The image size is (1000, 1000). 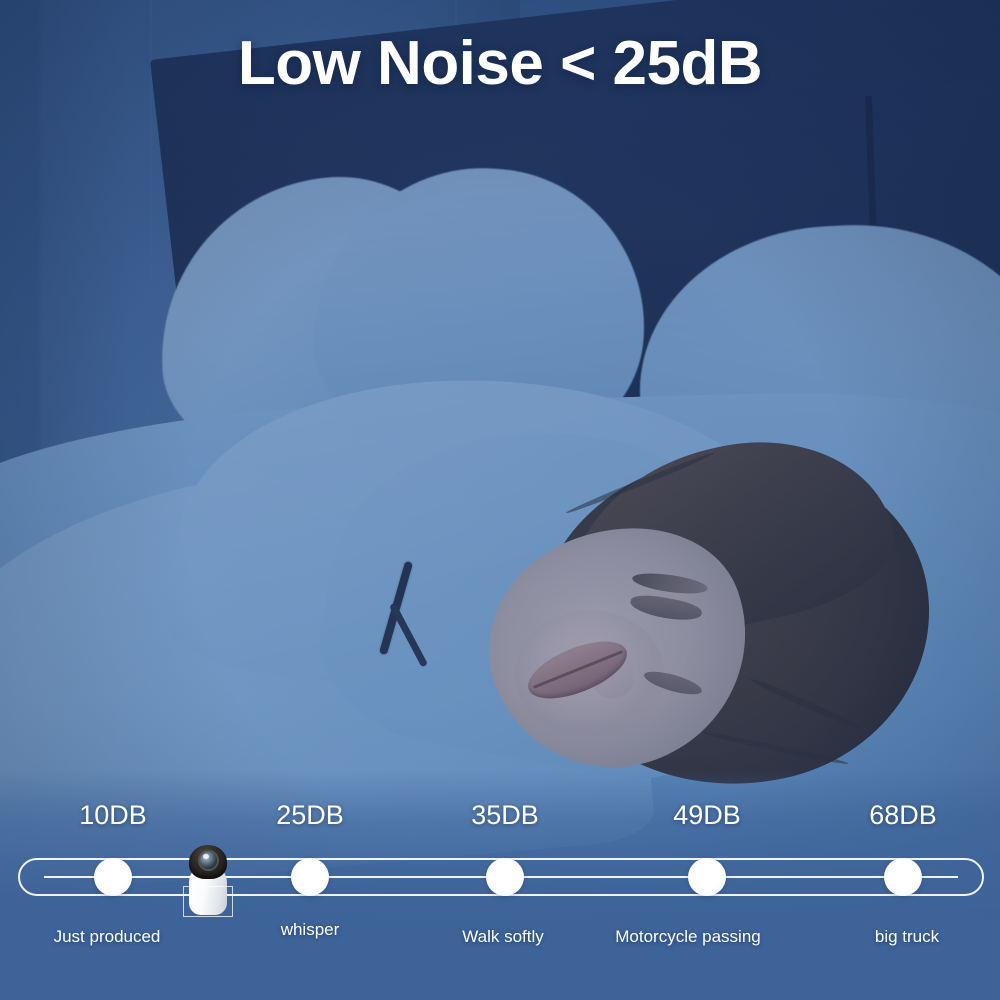 What do you see at coordinates (310, 815) in the screenshot?
I see `scale-db-label-2: 25DB` at bounding box center [310, 815].